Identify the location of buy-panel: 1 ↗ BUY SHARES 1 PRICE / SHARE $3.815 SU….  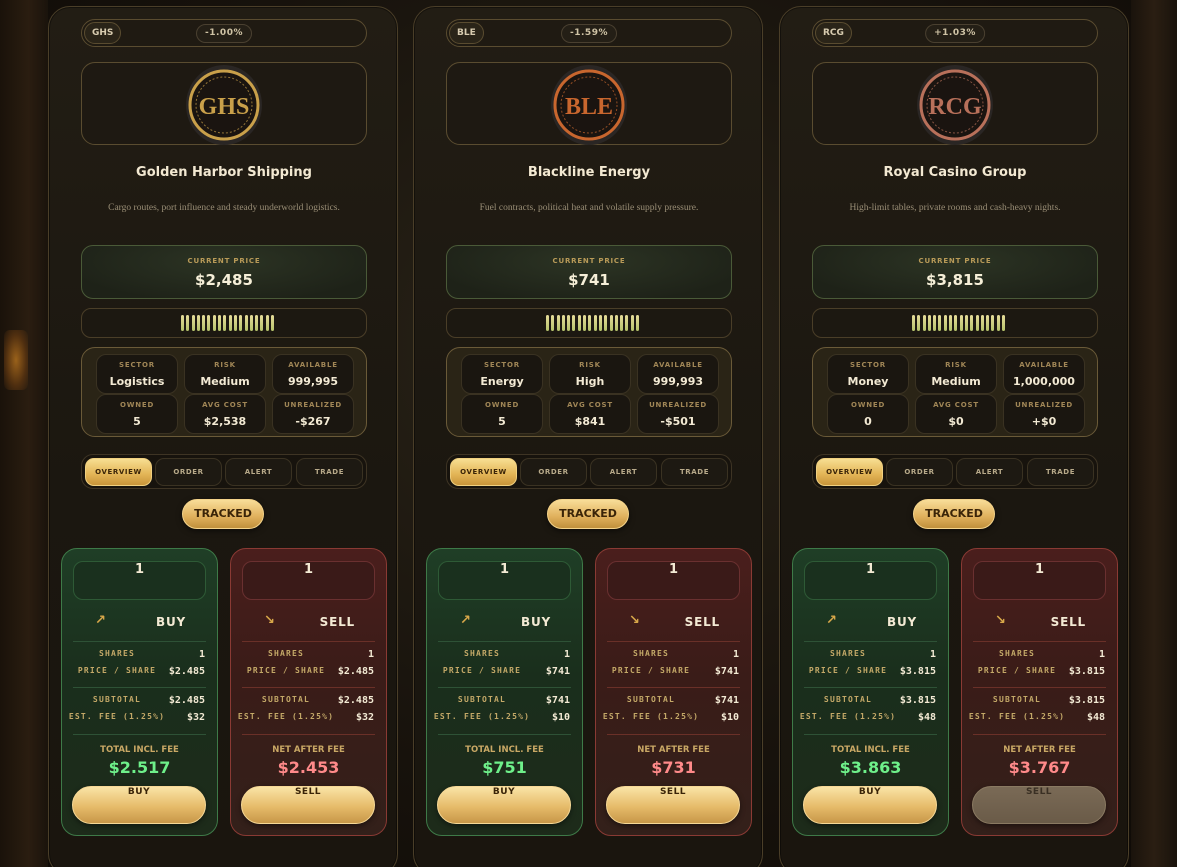
(870, 692).